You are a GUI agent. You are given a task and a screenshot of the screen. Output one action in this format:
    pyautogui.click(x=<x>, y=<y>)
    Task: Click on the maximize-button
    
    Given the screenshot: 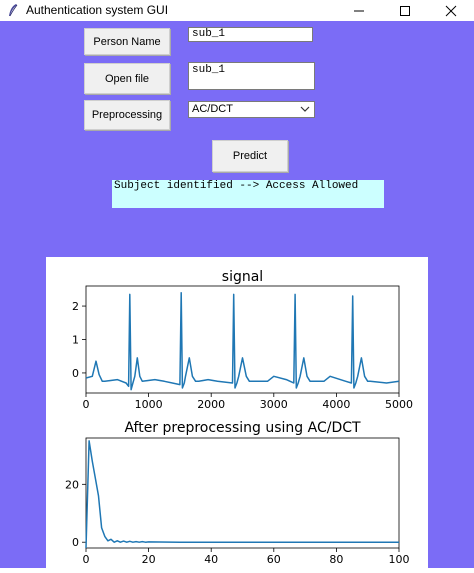 What is the action you would take?
    pyautogui.click(x=405, y=10)
    